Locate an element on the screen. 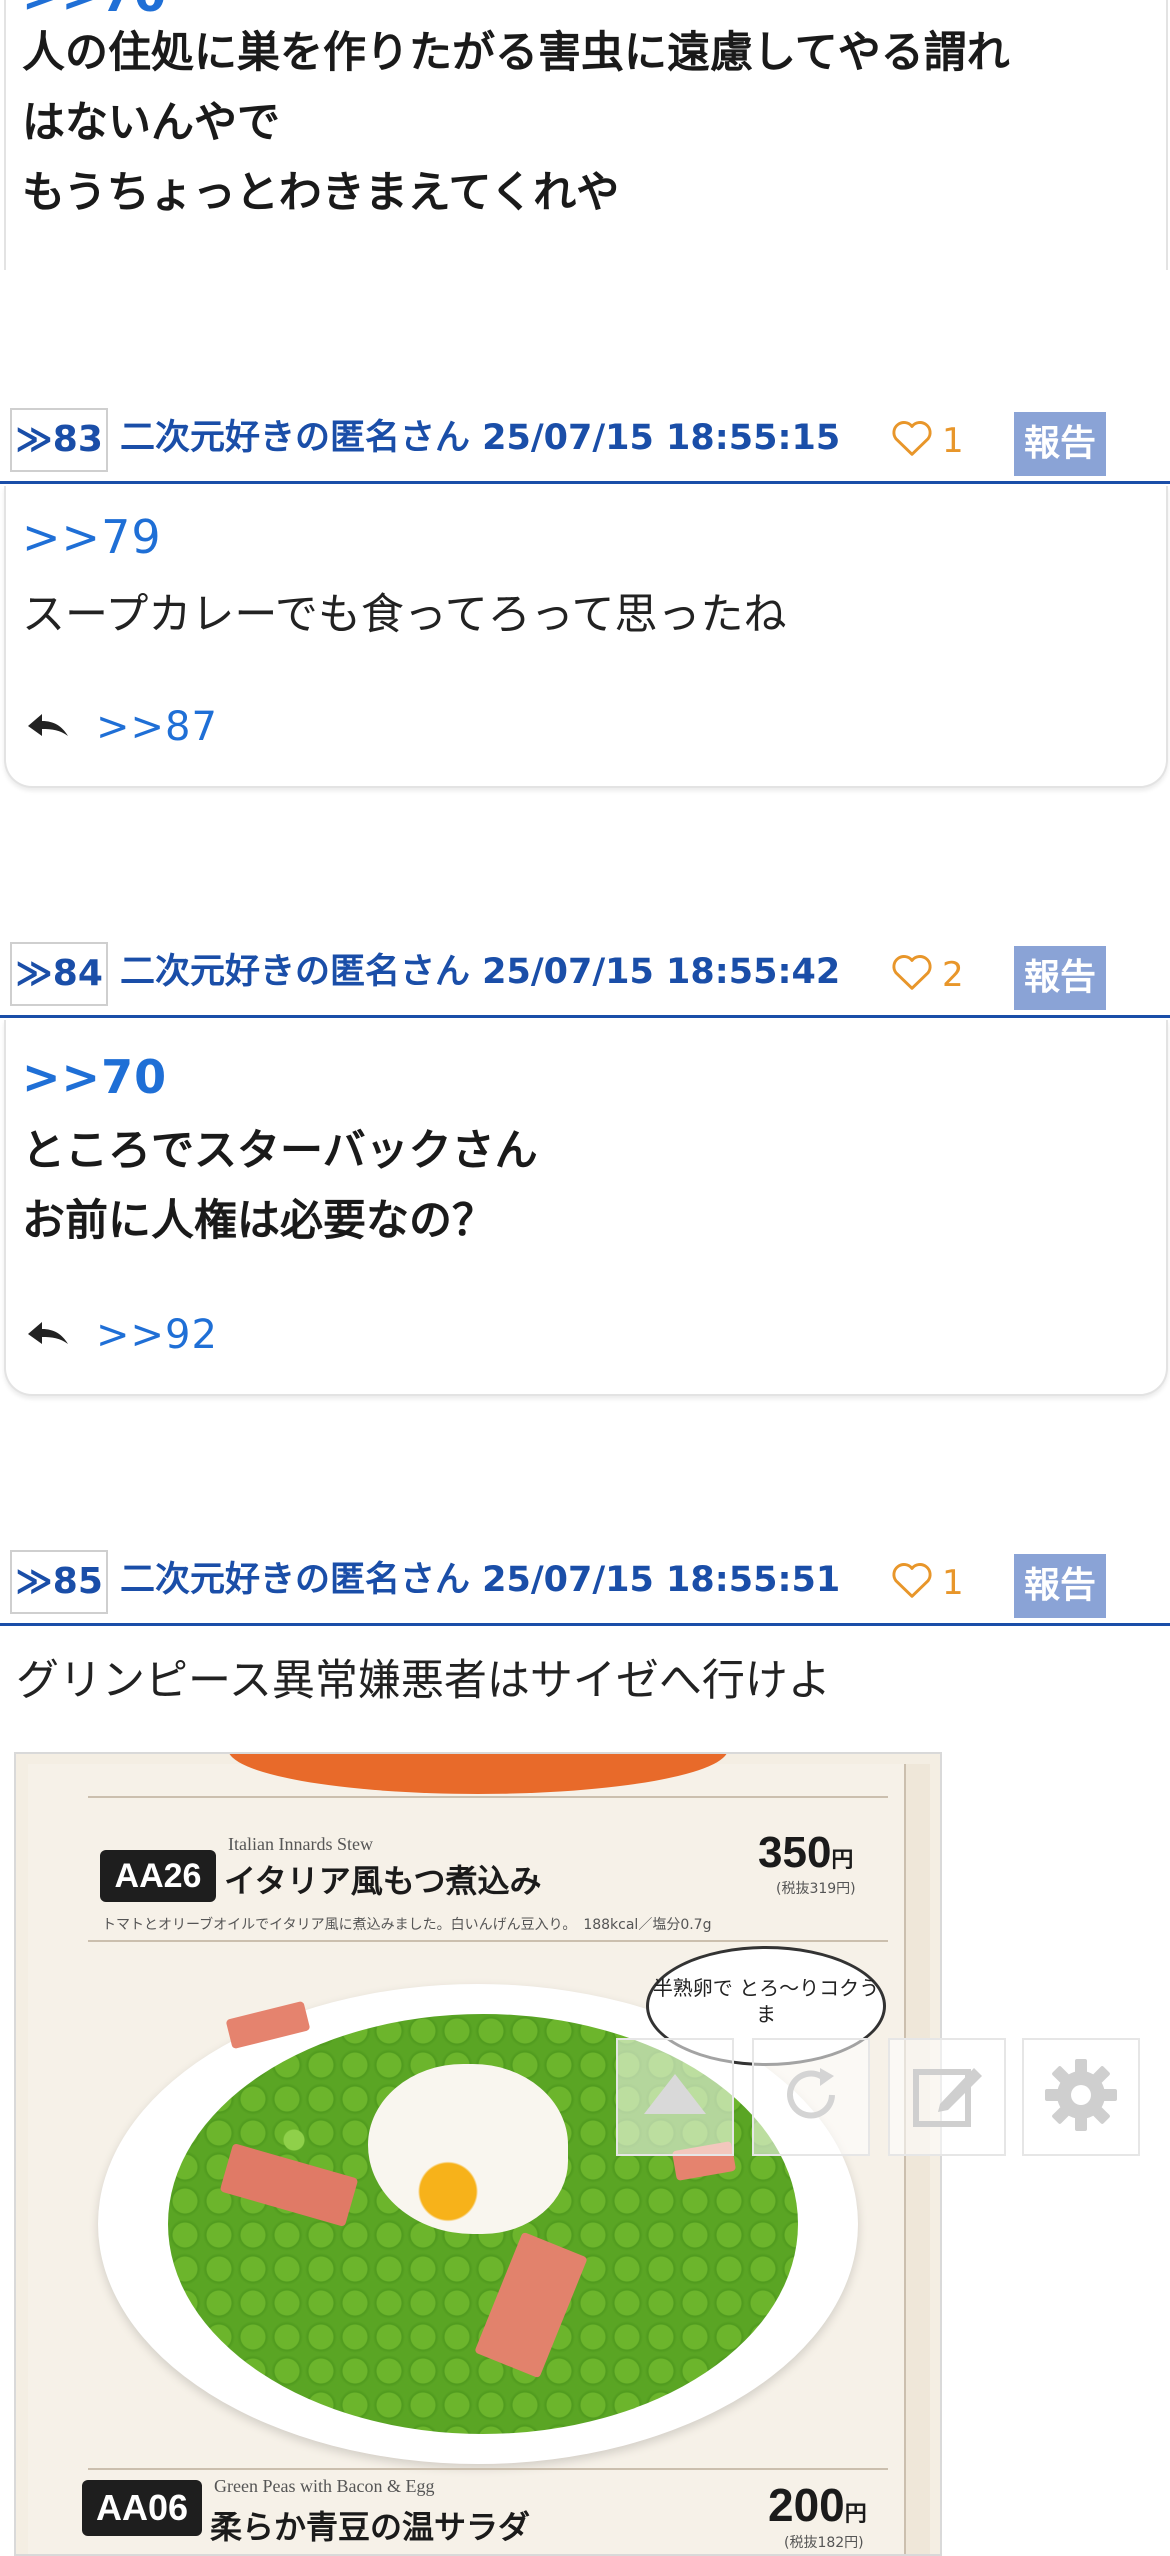  post-line: はないんやで is located at coordinates (151, 123).